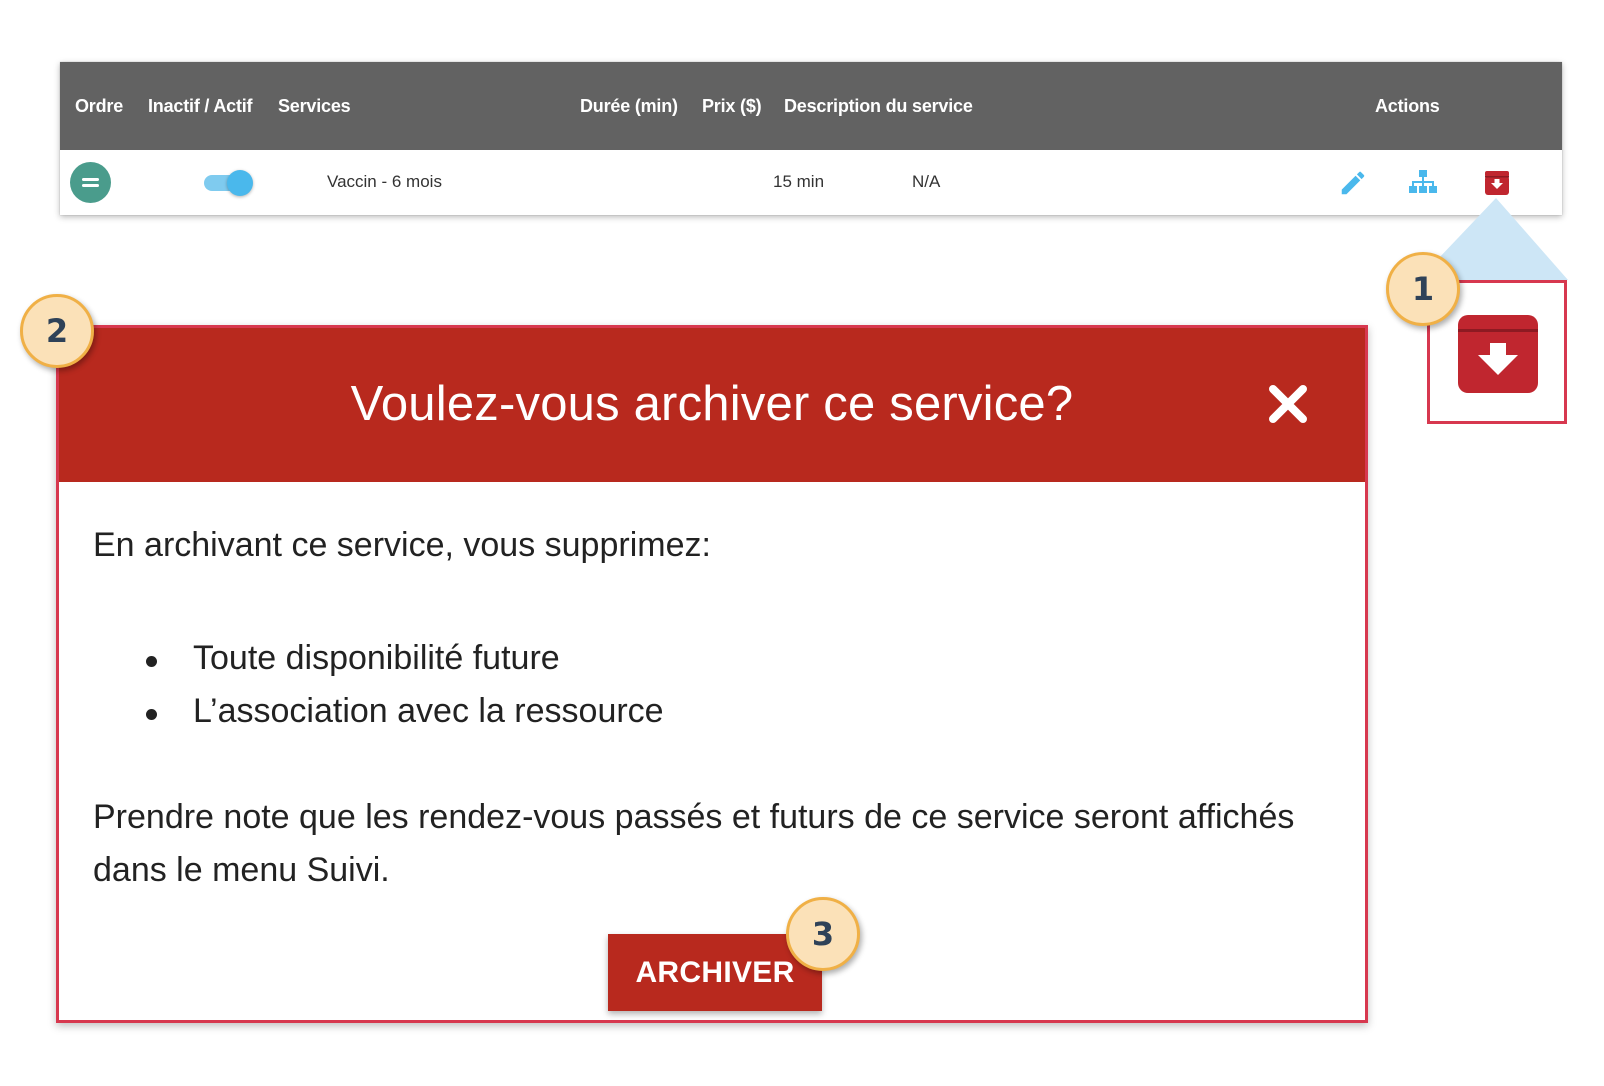 Image resolution: width=1604 pixels, height=1086 pixels. What do you see at coordinates (402, 545) in the screenshot?
I see `dialog-intro-text: En archivant ce service, vous supprimez:` at bounding box center [402, 545].